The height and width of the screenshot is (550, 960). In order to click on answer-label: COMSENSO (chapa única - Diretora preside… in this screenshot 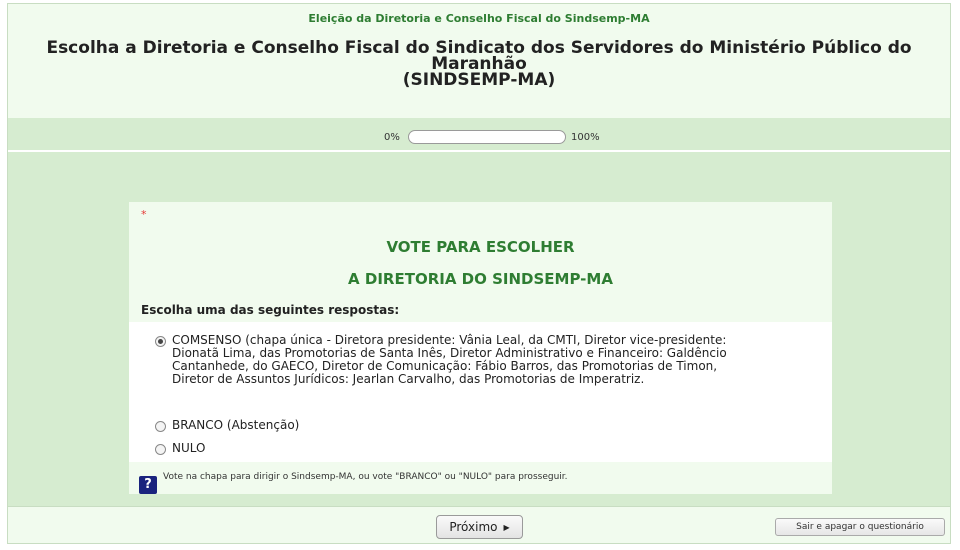, I will do `click(449, 359)`.